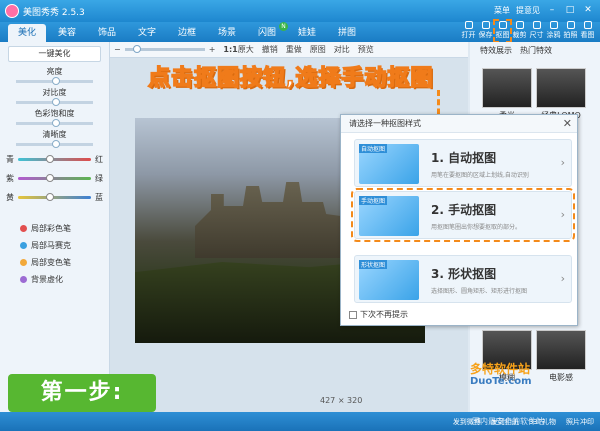 The height and width of the screenshot is (431, 600). I want to click on yellow-blue-row: 黄 蓝, so click(54, 197).